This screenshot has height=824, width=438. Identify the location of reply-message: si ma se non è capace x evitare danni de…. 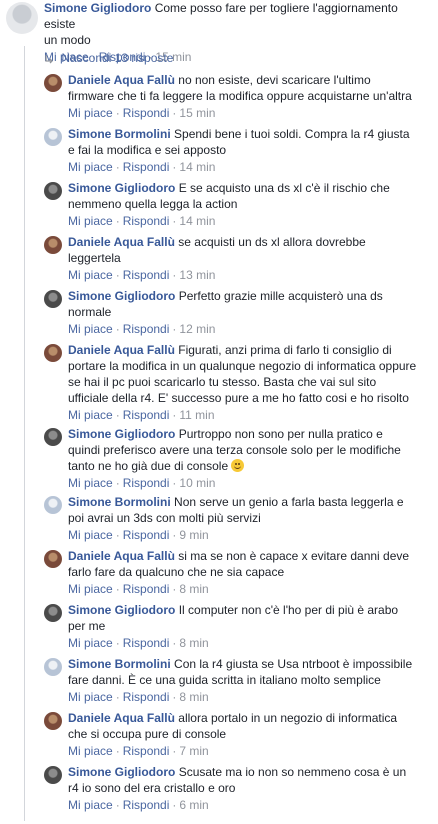
(294, 556).